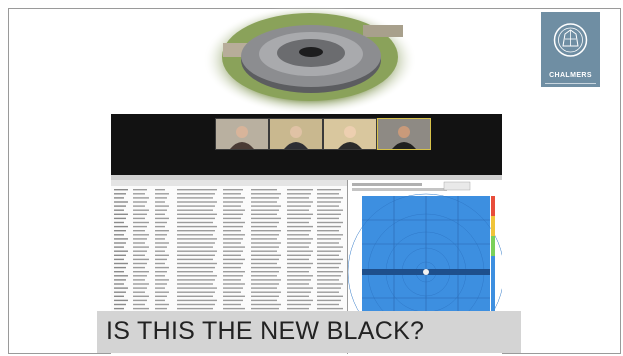 Image resolution: width=623 pixels, height=356 pixels. I want to click on slide-caption: IS THIS THE NEW BLACK?, so click(265, 331).